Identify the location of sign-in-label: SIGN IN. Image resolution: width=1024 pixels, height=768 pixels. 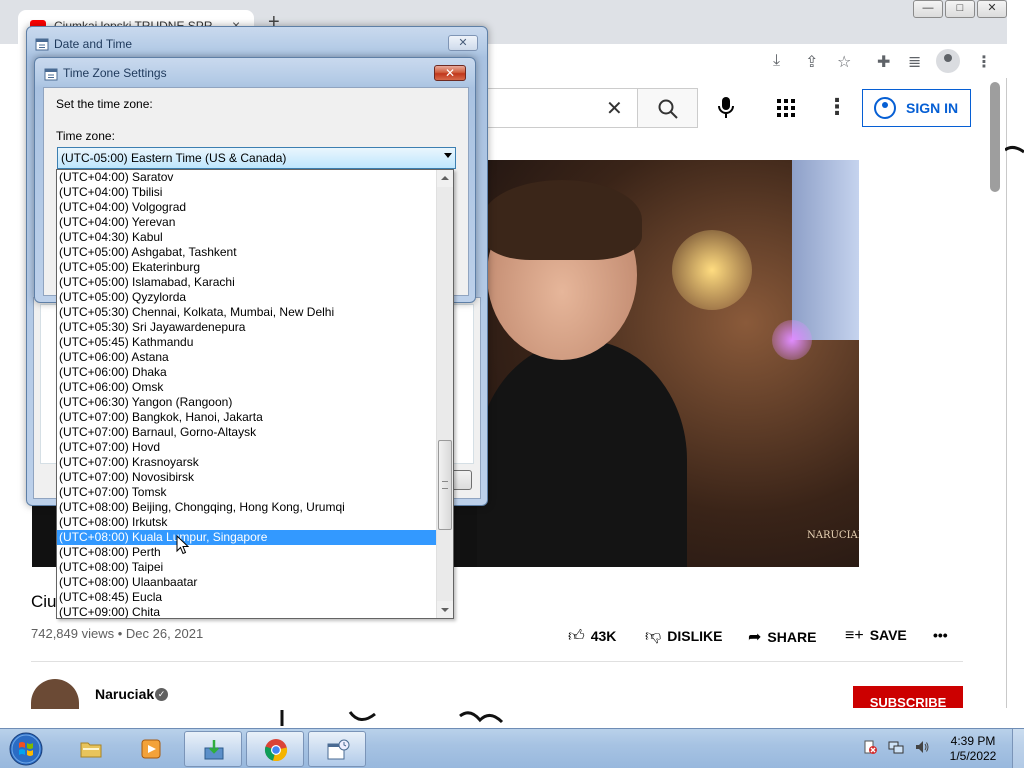
(932, 108).